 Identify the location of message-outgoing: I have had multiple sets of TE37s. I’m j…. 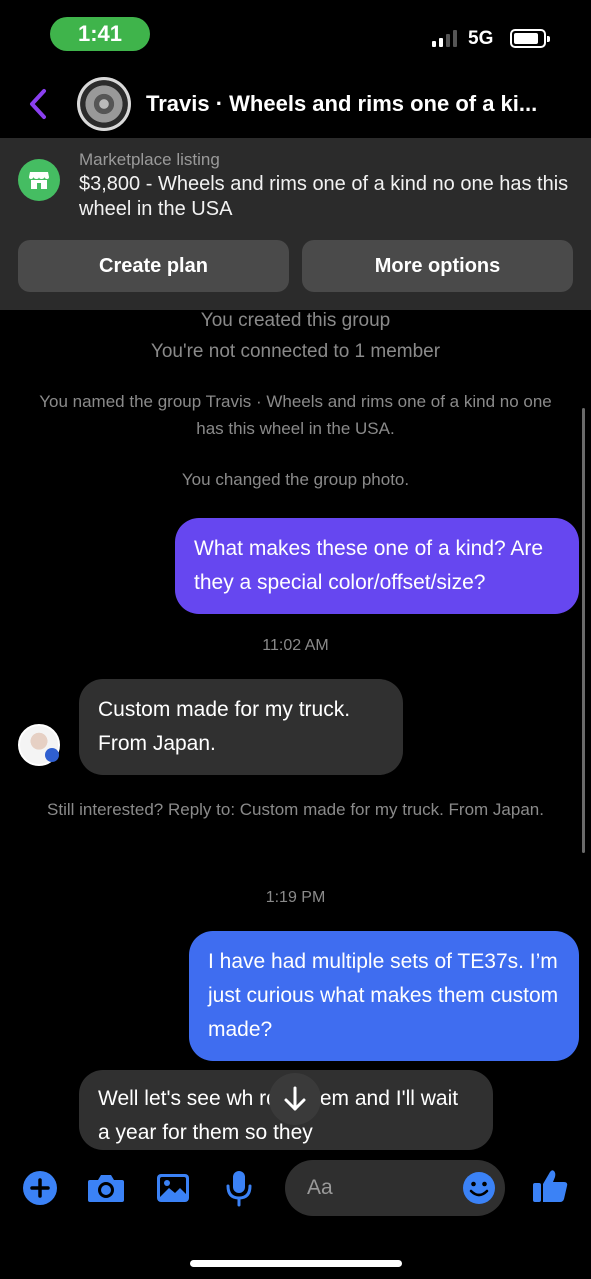
(384, 996).